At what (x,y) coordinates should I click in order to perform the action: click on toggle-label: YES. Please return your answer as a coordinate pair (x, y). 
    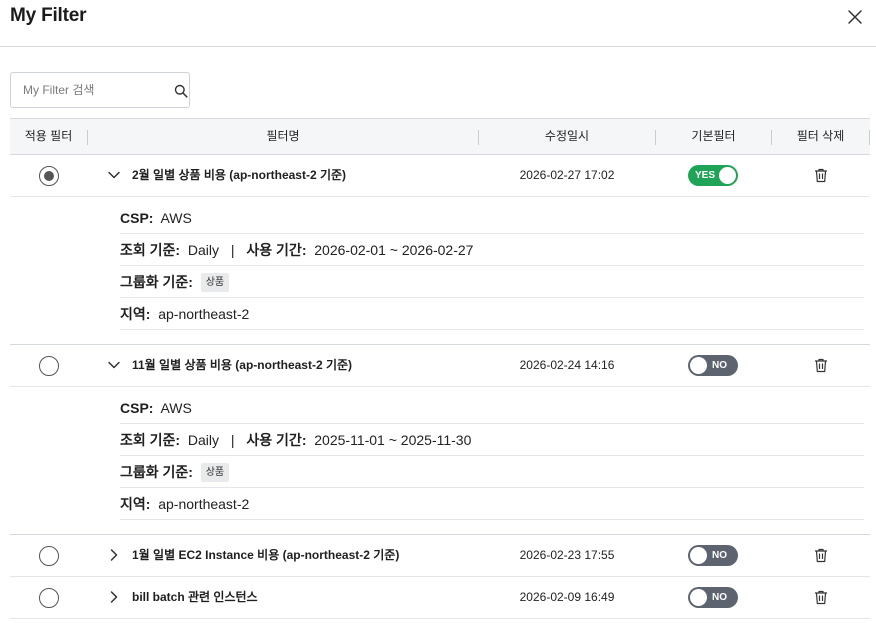
    Looking at the image, I should click on (705, 175).